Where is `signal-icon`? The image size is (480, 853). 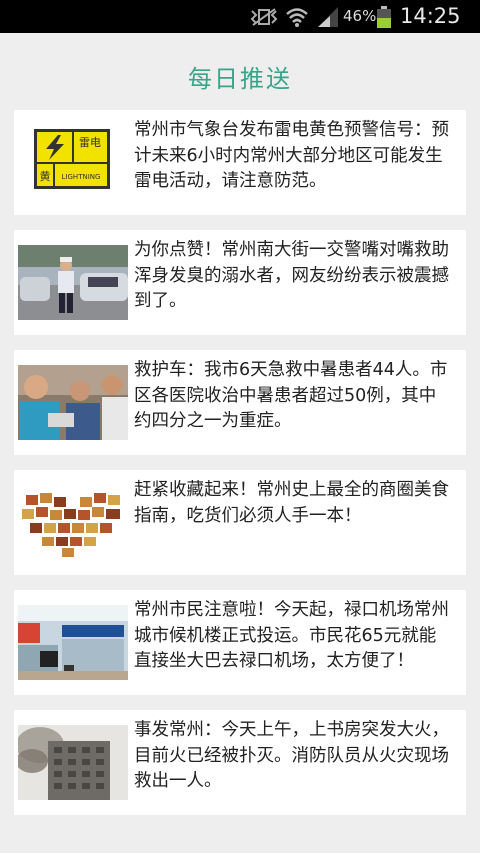 signal-icon is located at coordinates (328, 16).